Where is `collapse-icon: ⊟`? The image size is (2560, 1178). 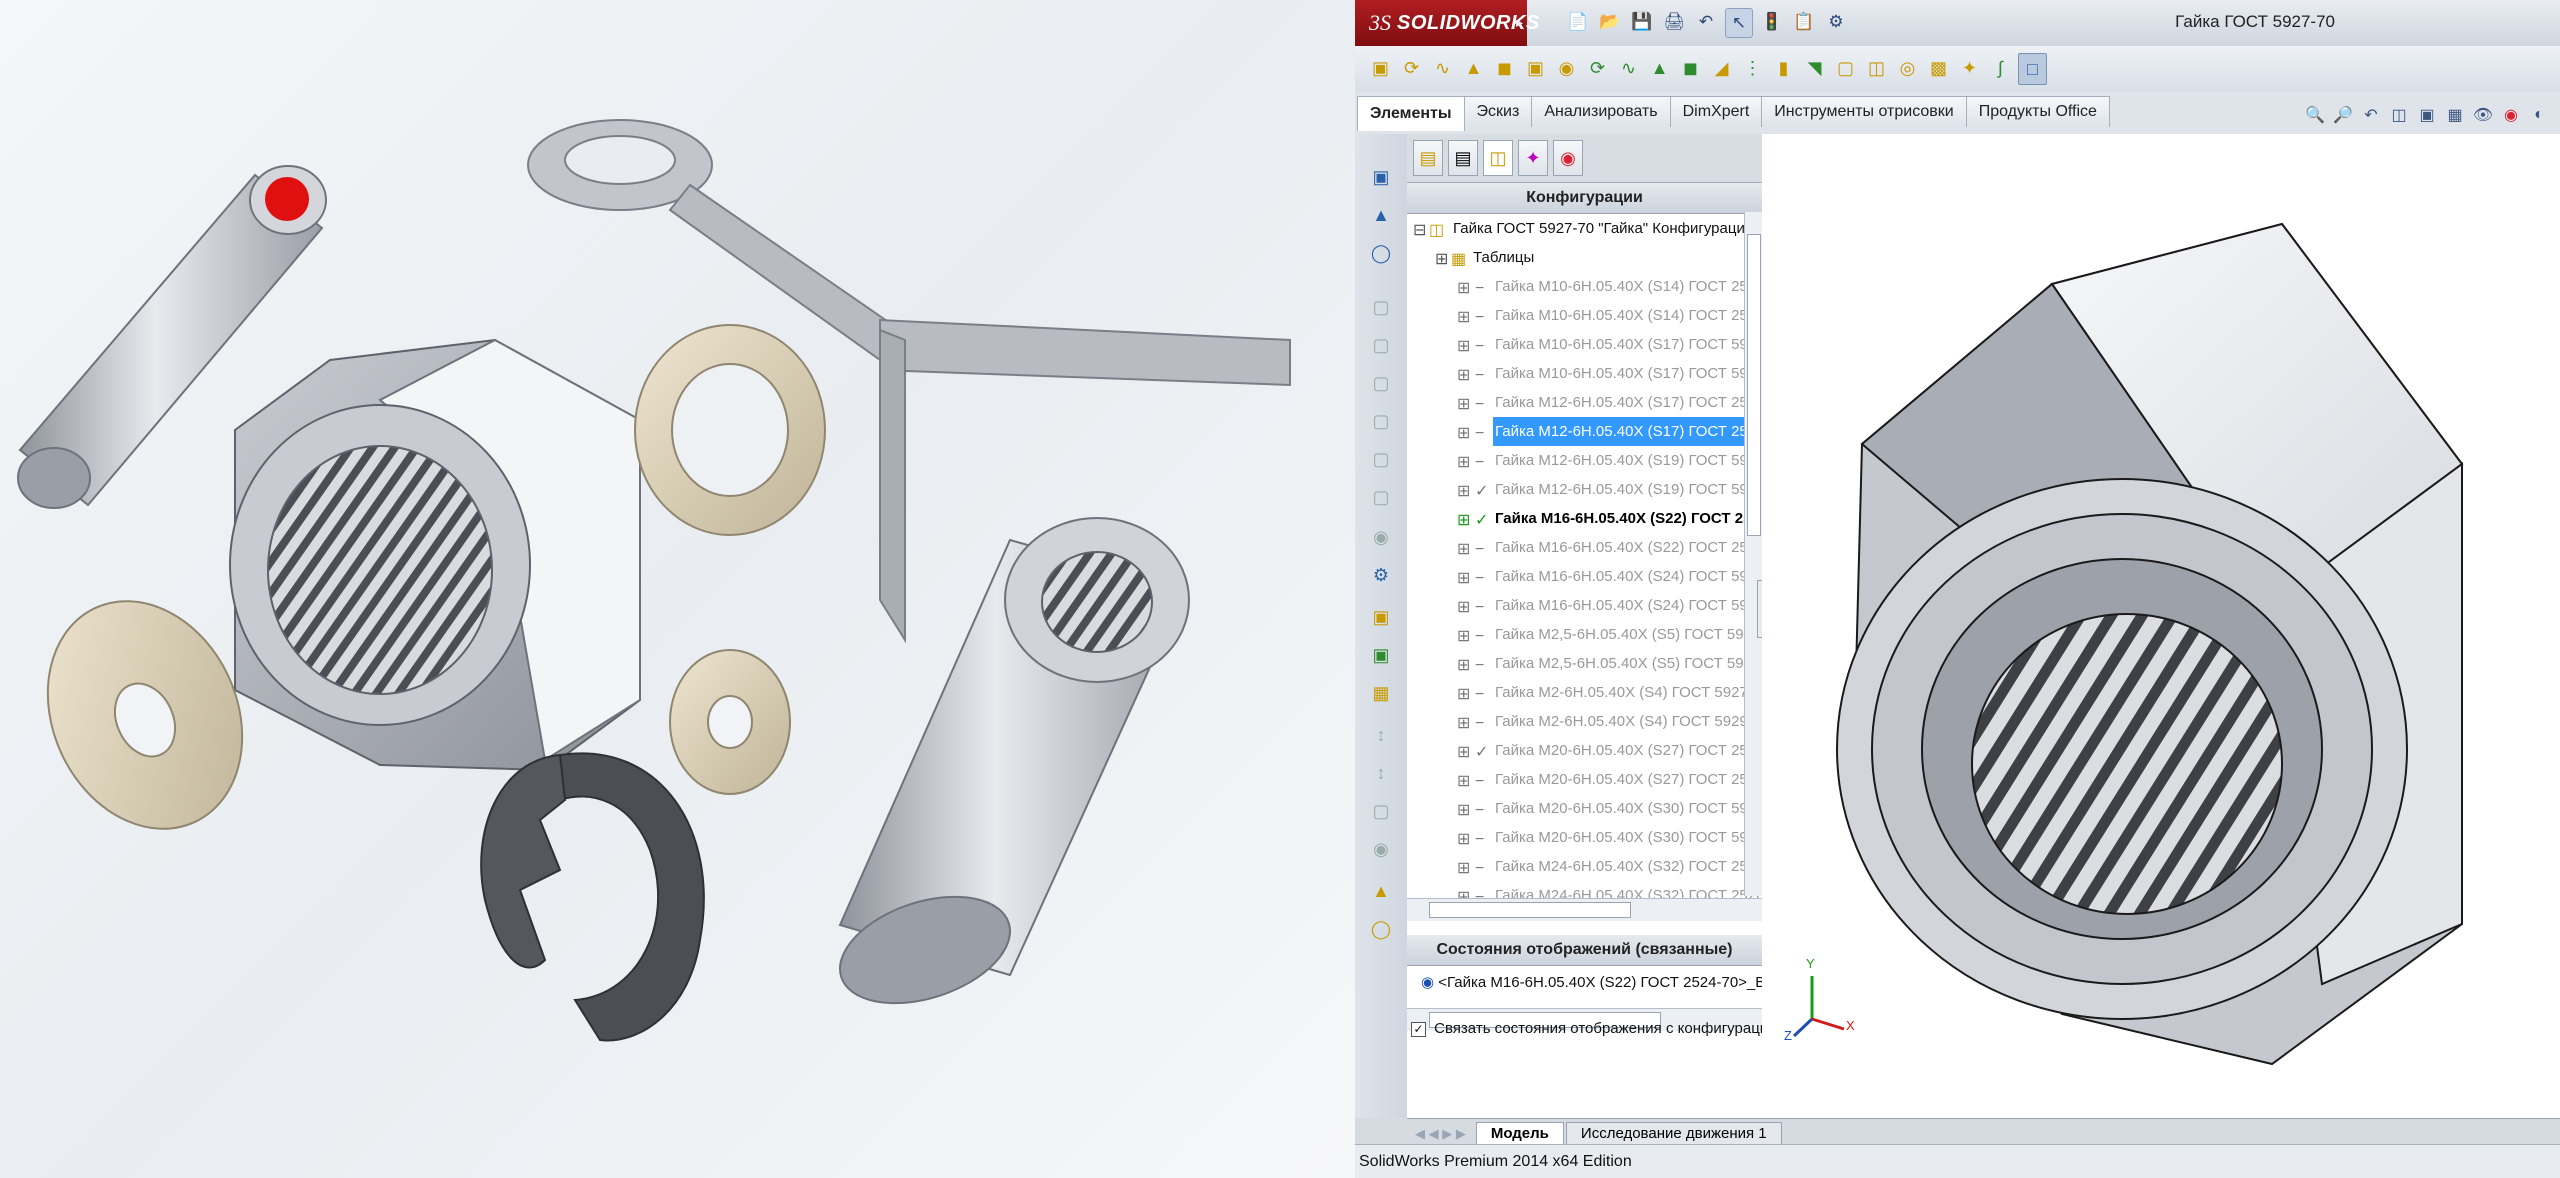
collapse-icon: ⊟ is located at coordinates (1419, 230).